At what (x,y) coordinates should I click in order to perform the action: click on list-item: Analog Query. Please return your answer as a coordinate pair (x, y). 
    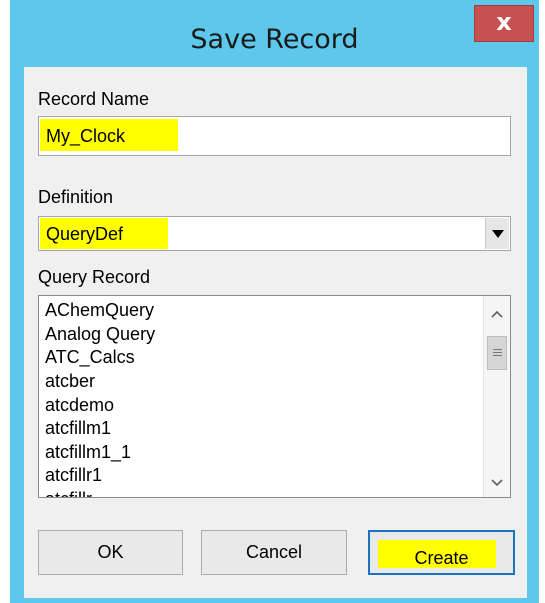
    Looking at the image, I should click on (100, 334).